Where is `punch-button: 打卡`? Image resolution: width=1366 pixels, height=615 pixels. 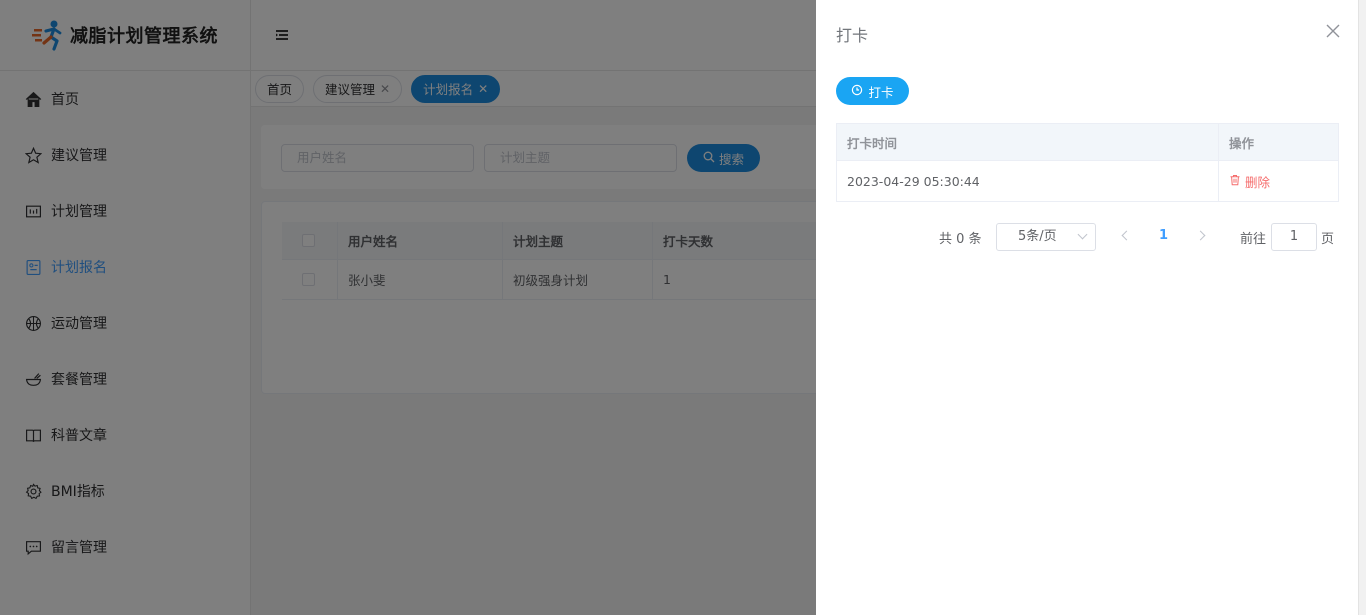
punch-button: 打卡 is located at coordinates (872, 91).